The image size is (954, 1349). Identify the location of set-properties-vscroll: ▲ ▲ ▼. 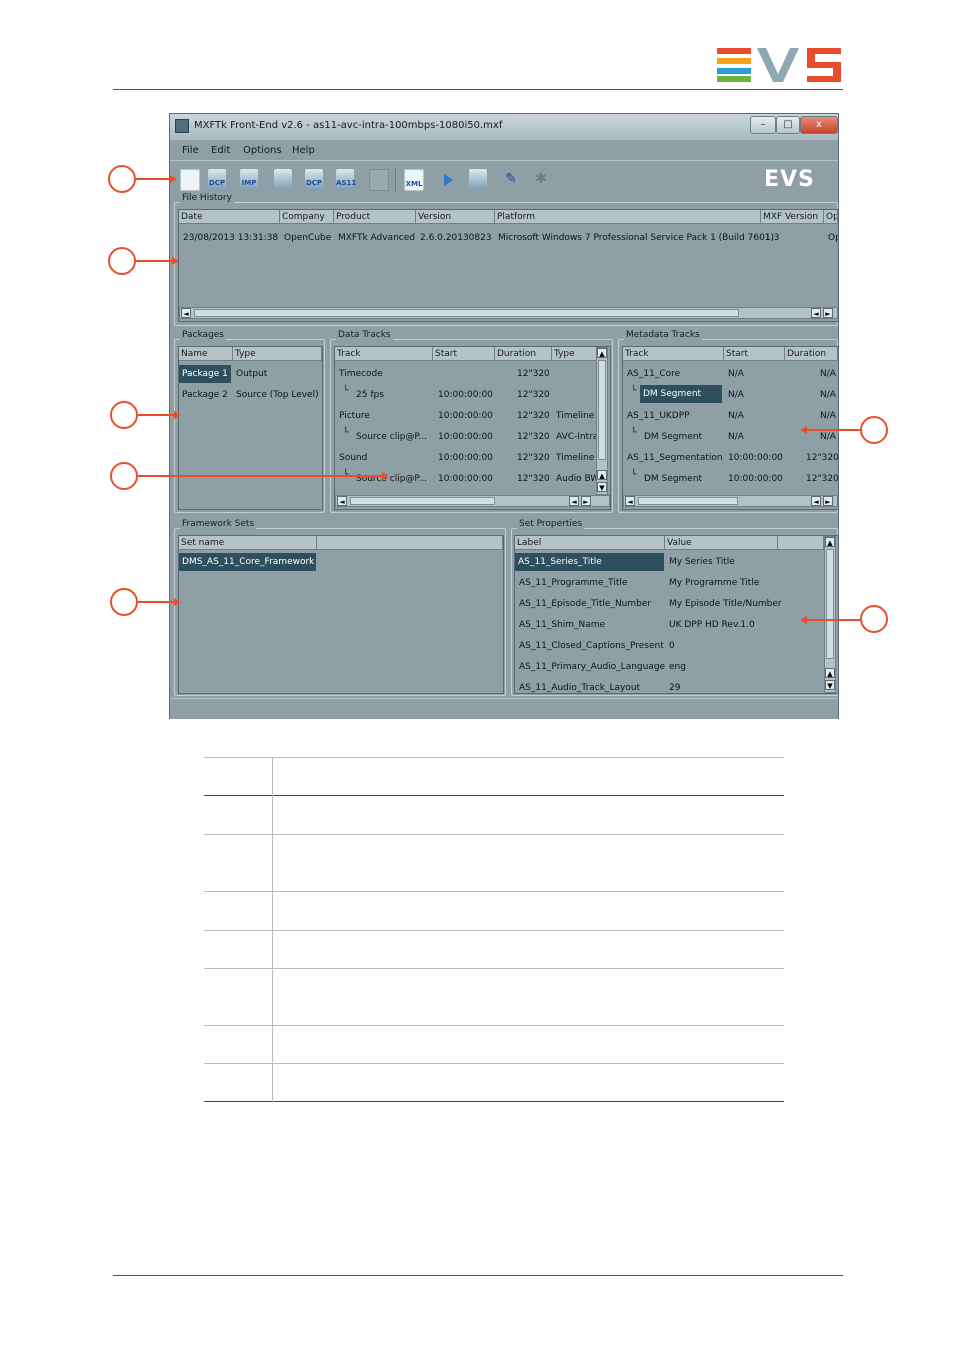
(830, 614).